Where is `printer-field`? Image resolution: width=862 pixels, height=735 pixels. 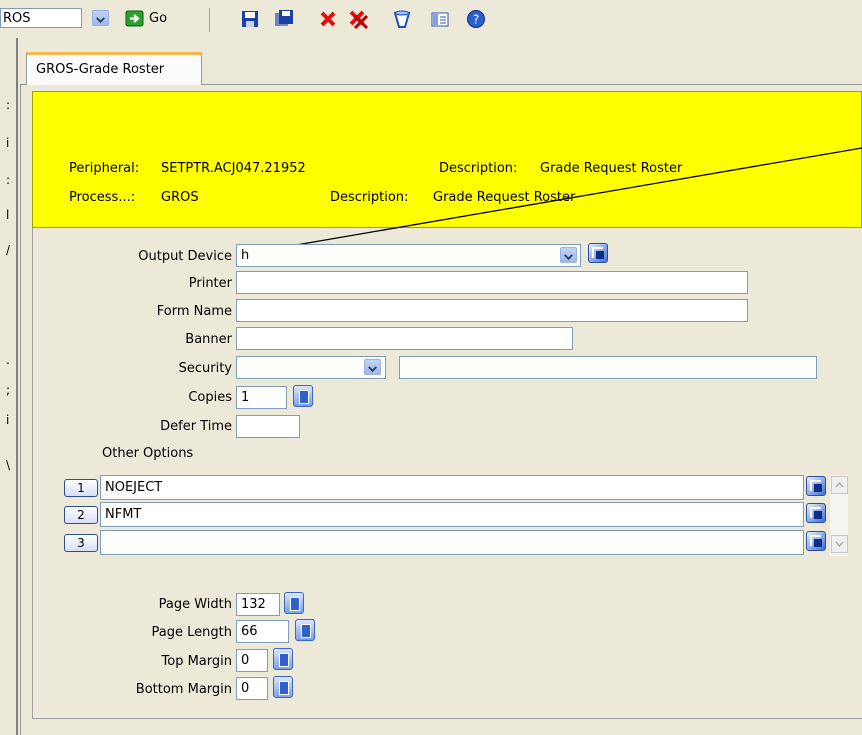
printer-field is located at coordinates (492, 282).